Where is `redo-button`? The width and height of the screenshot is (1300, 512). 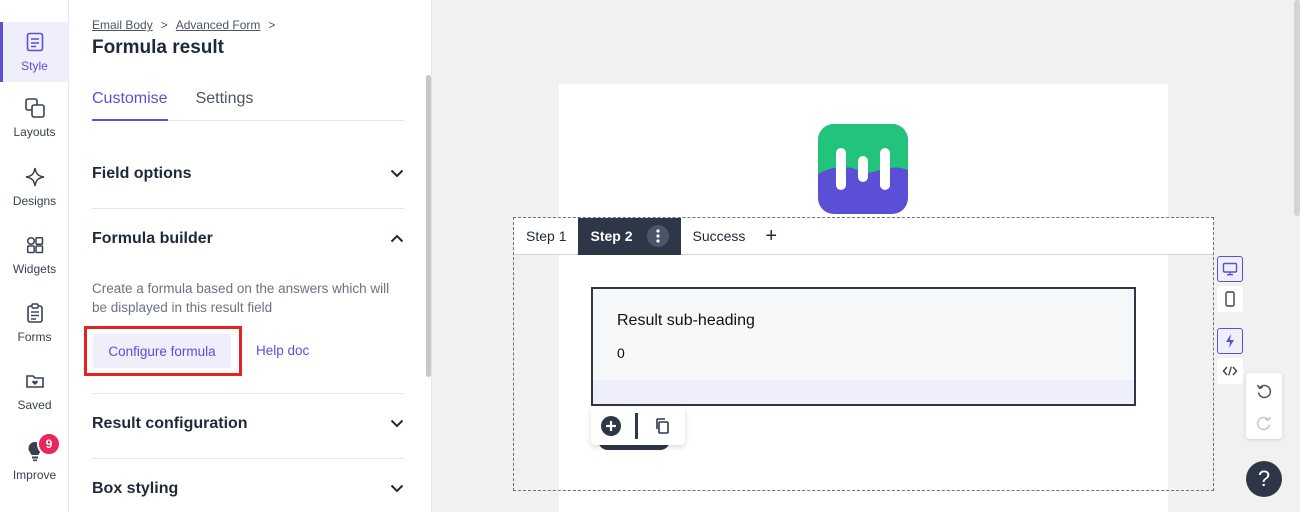 redo-button is located at coordinates (1264, 423).